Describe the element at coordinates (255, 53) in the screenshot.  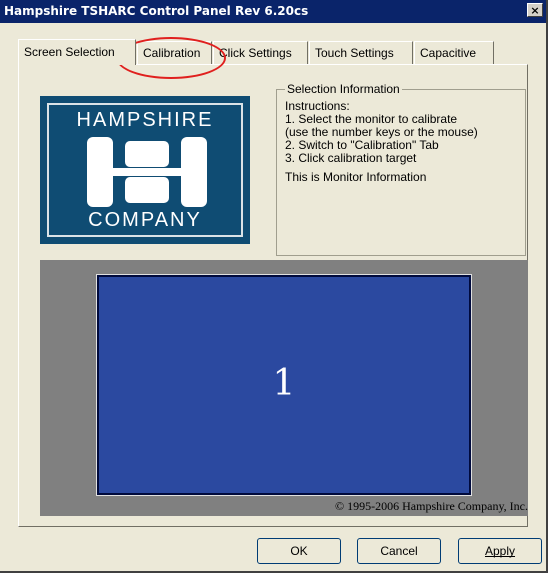
I see `tab-label: Click Settings` at that location.